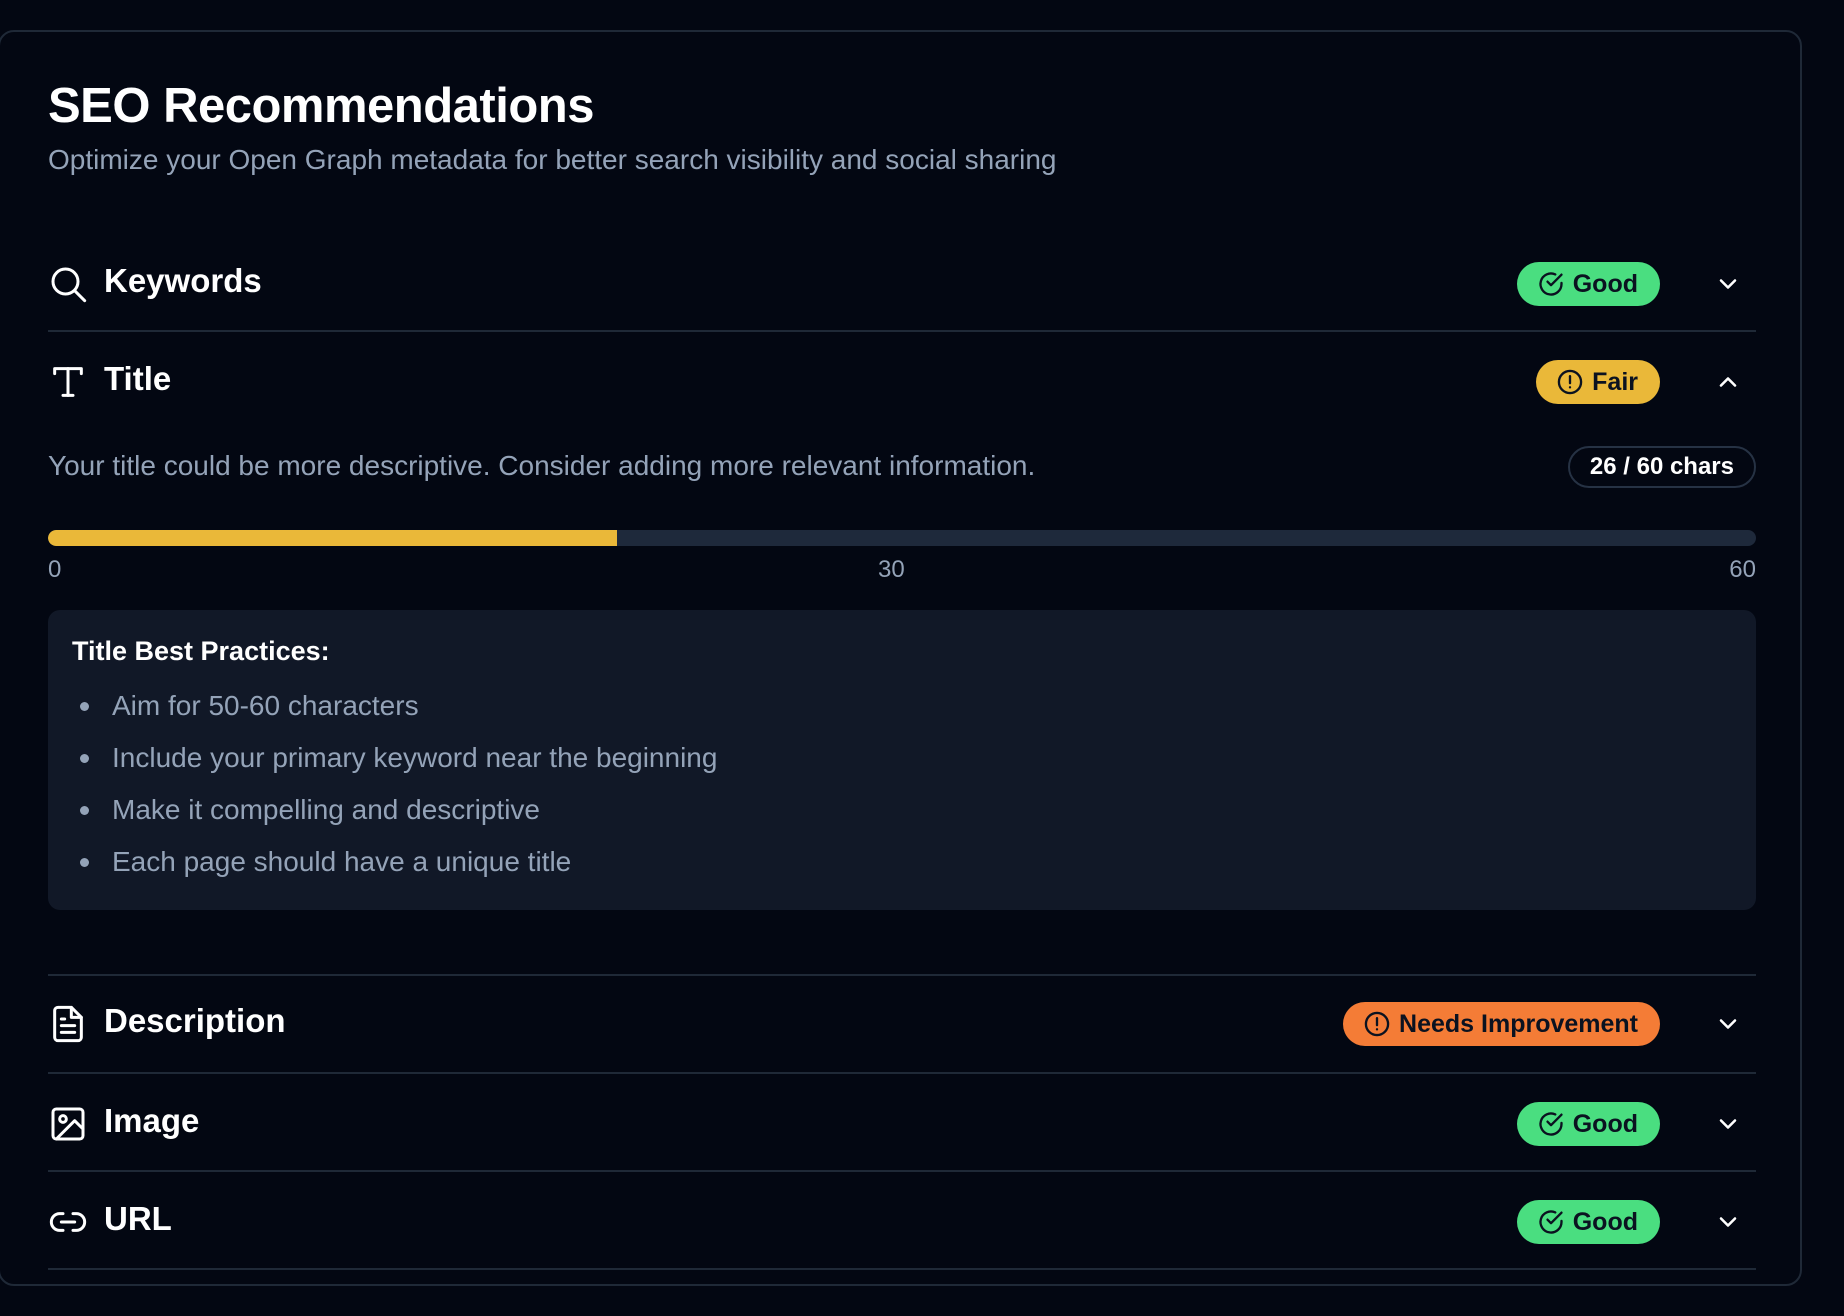 The width and height of the screenshot is (1844, 1316). Describe the element at coordinates (1661, 467) in the screenshot. I see `char-count-badge: 26 / 60 chars` at that location.